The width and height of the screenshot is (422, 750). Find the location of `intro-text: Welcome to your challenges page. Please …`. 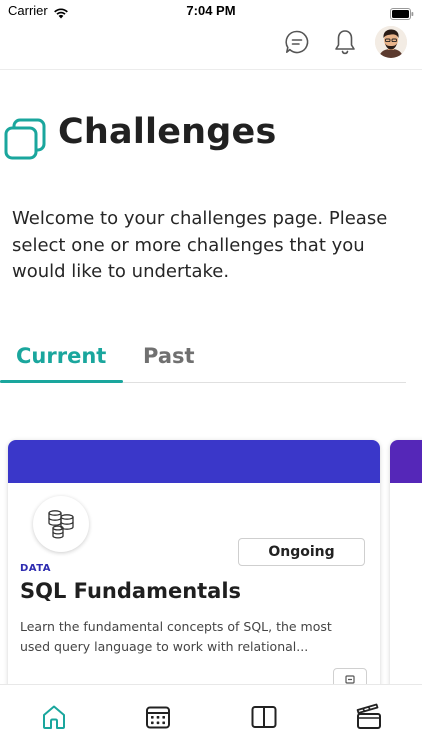

intro-text: Welcome to your challenges page. Please … is located at coordinates (200, 245).